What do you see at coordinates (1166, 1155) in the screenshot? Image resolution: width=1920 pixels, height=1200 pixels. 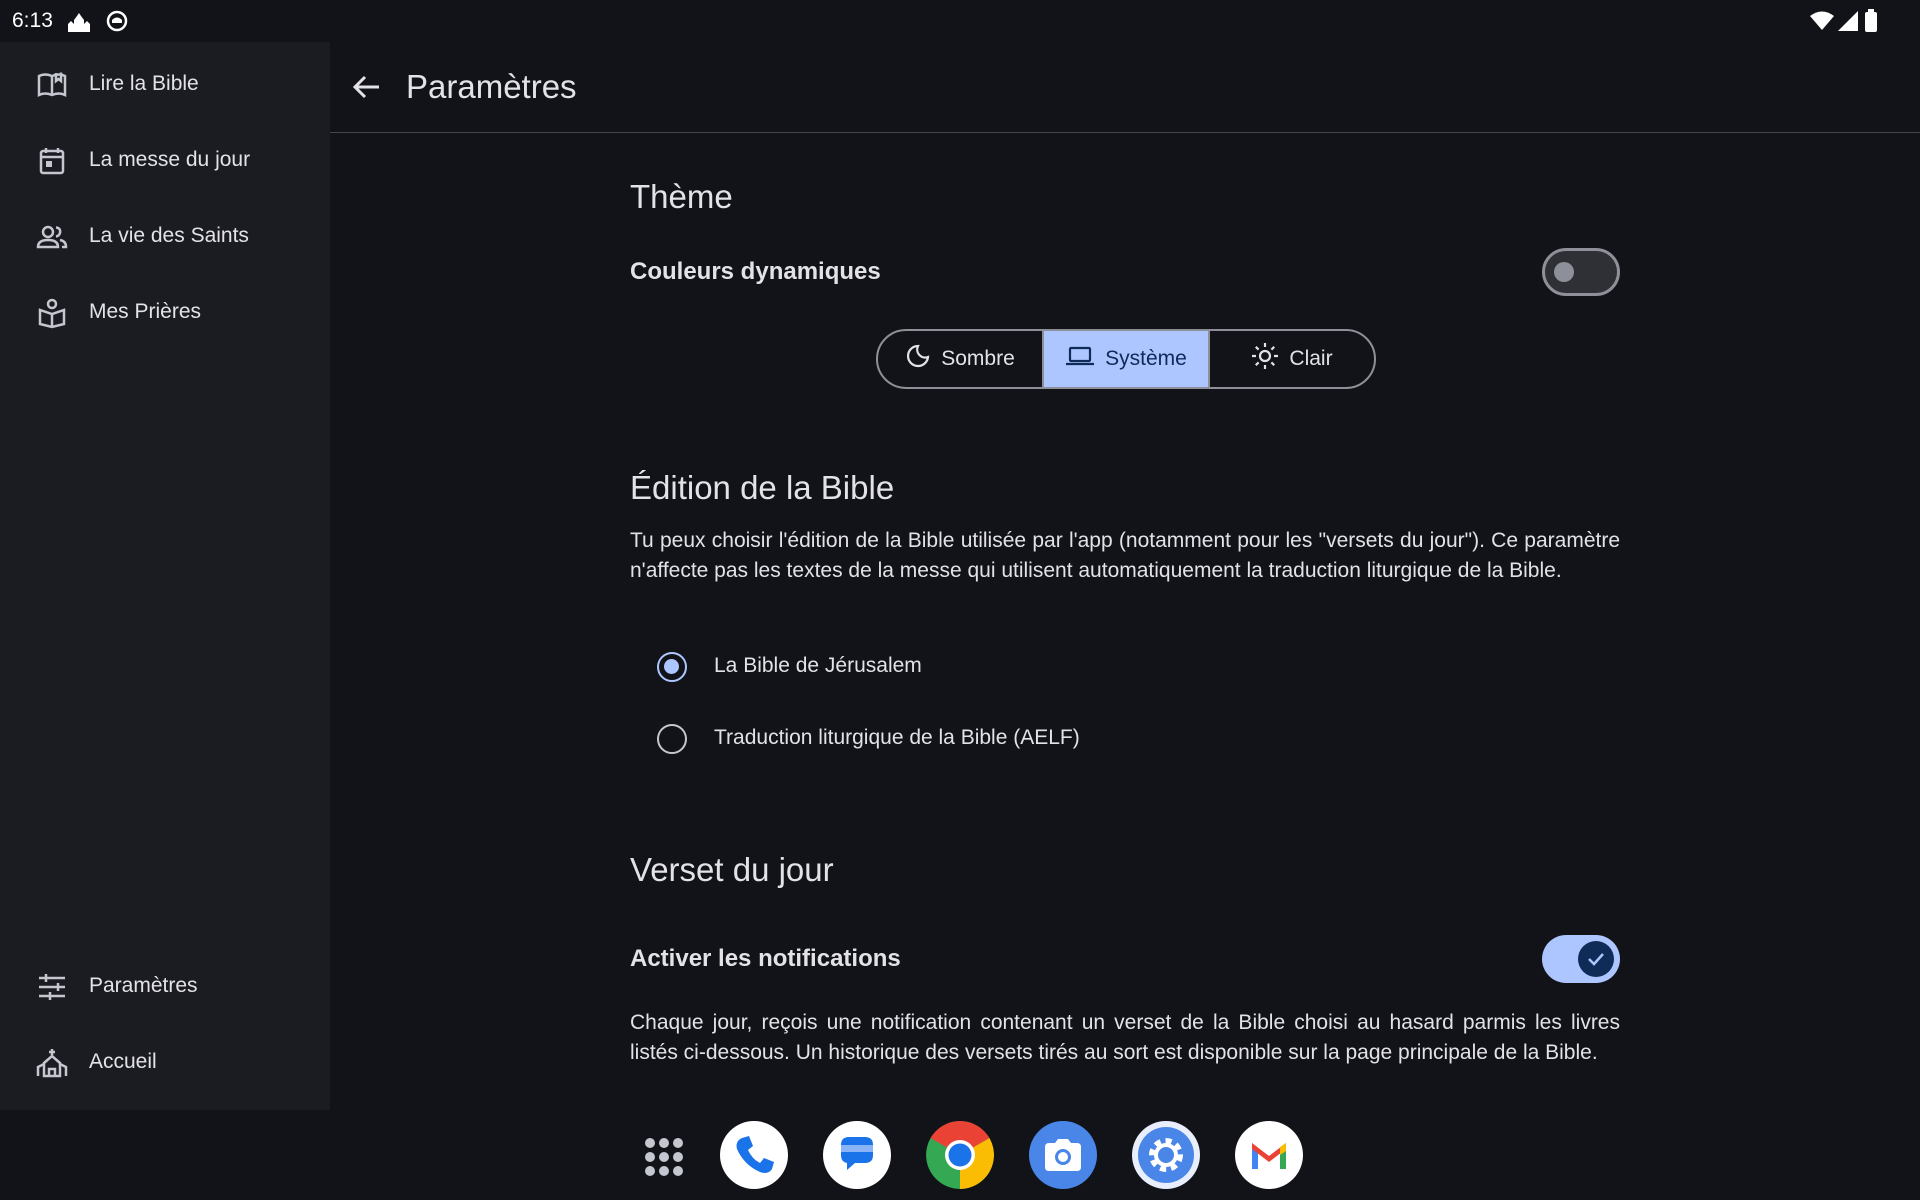 I see `settings-icon` at bounding box center [1166, 1155].